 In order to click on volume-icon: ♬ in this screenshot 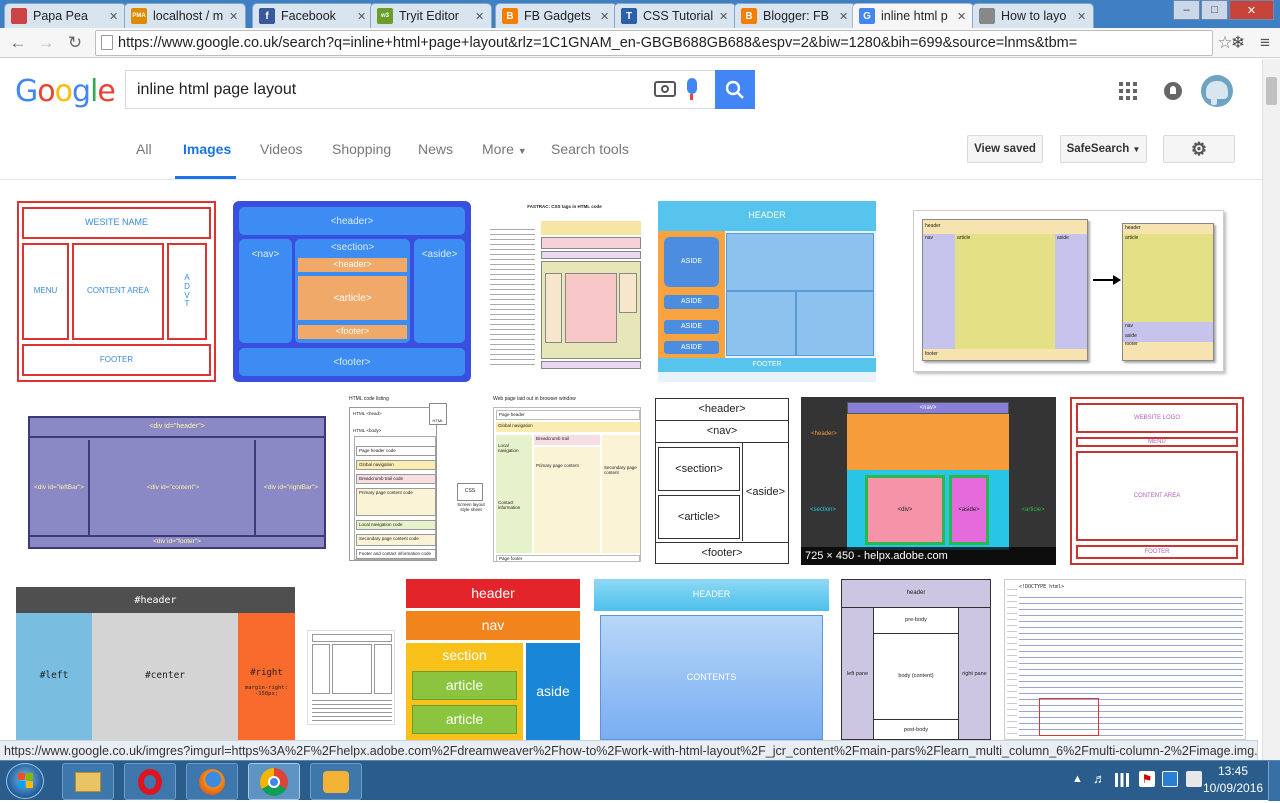, I will do `click(1099, 778)`.